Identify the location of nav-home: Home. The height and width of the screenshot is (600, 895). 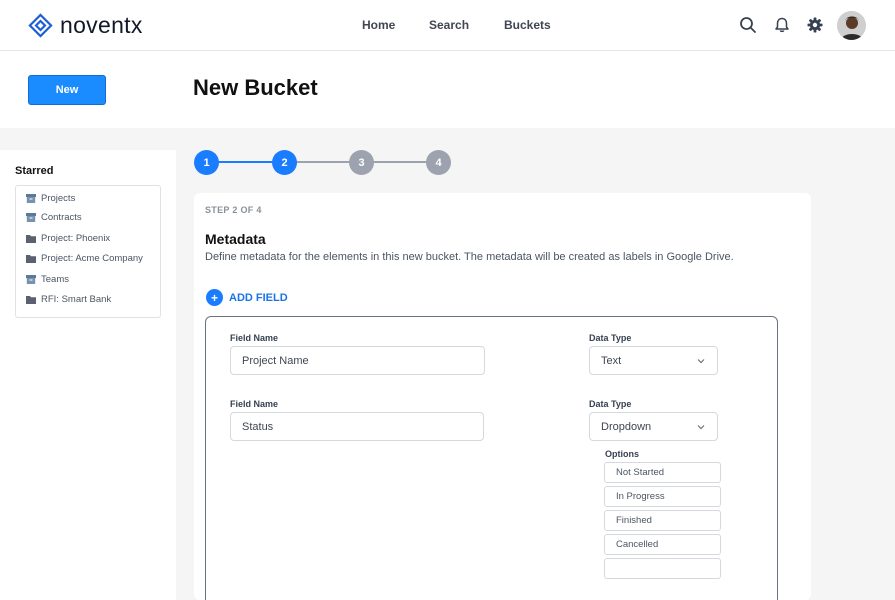
(378, 25).